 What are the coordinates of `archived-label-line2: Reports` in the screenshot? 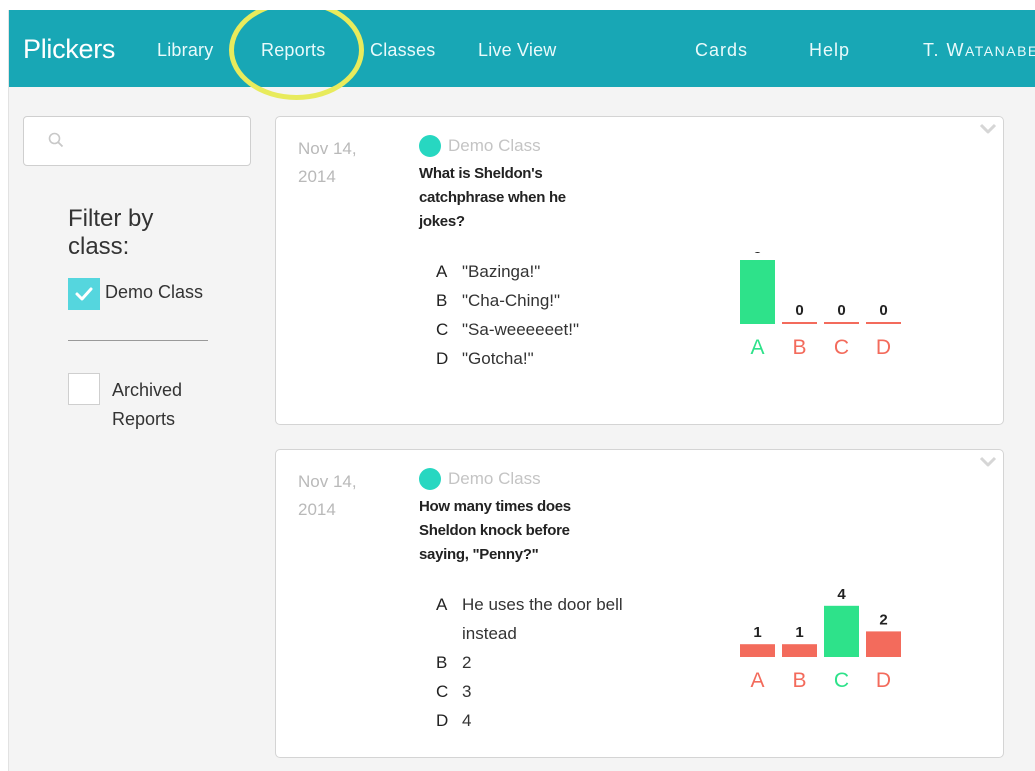 It's located at (144, 419).